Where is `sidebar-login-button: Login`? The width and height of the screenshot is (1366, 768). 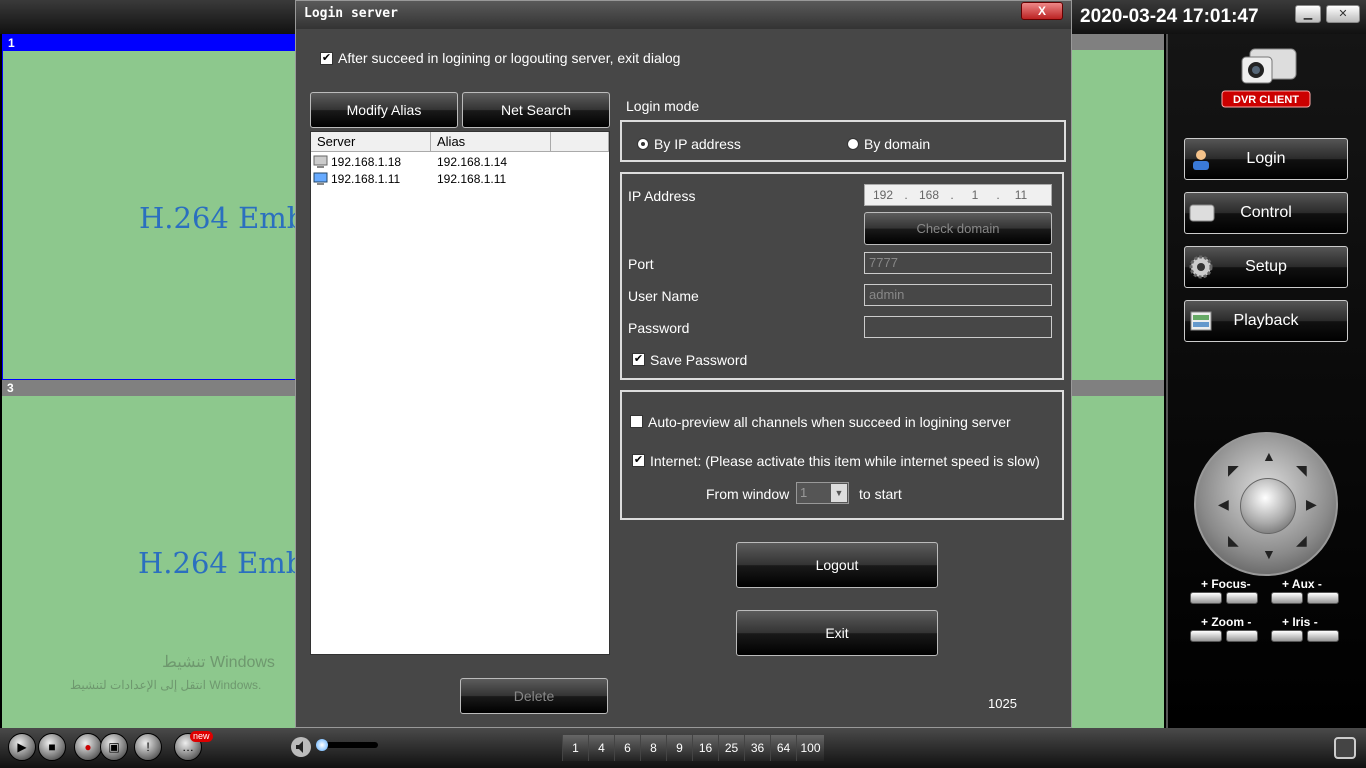
sidebar-login-button: Login is located at coordinates (1266, 159).